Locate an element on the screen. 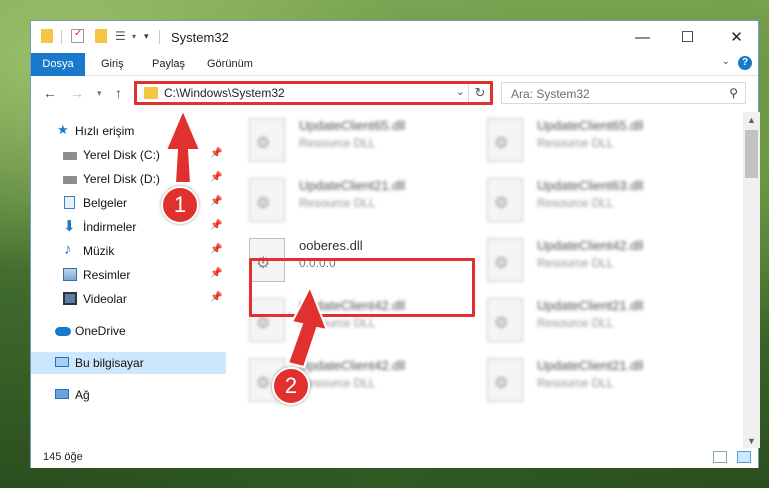 The height and width of the screenshot is (488, 769). up-arrow-icon: ↑ is located at coordinates (118, 93).